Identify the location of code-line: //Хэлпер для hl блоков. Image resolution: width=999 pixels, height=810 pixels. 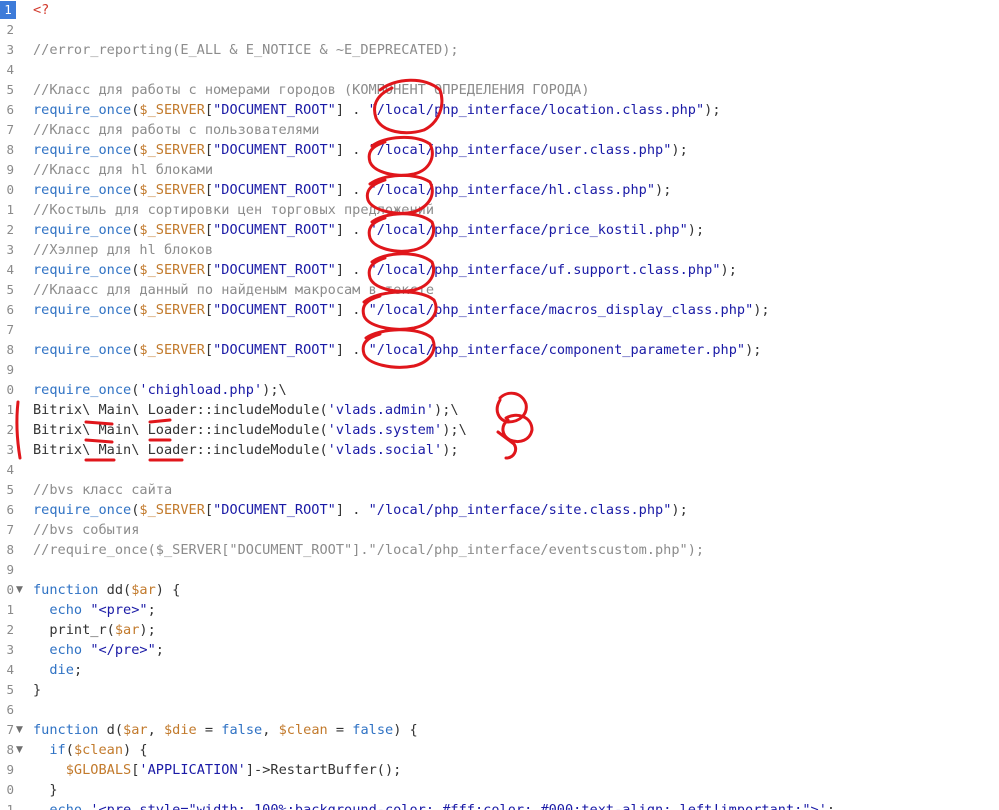
(123, 250).